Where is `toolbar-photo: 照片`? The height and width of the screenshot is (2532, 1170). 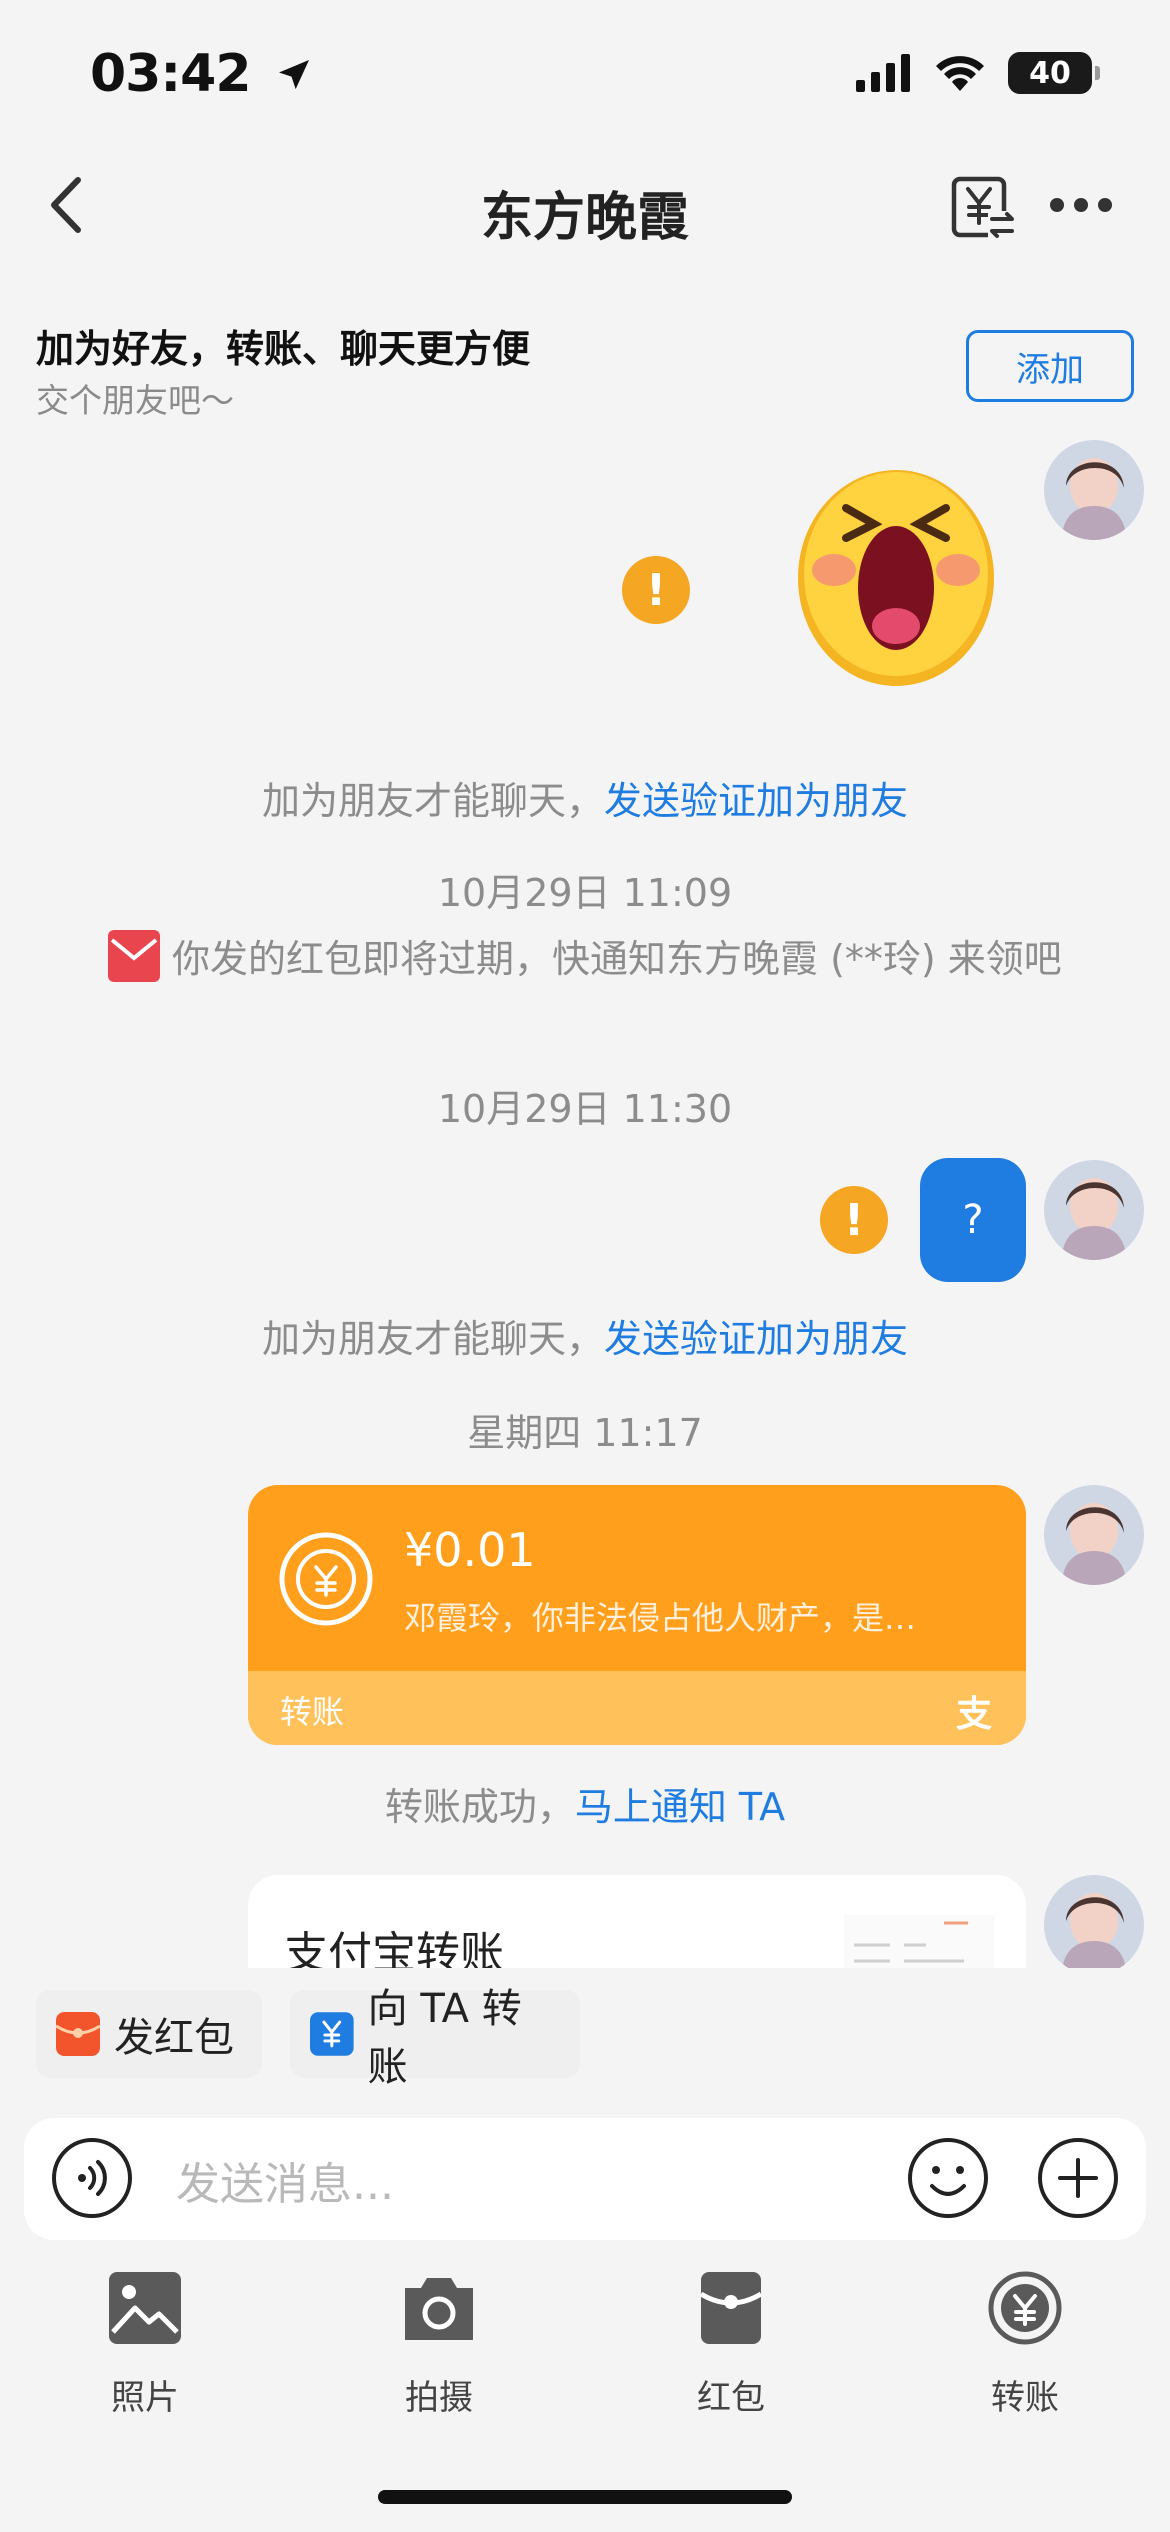 toolbar-photo: 照片 is located at coordinates (145, 2344).